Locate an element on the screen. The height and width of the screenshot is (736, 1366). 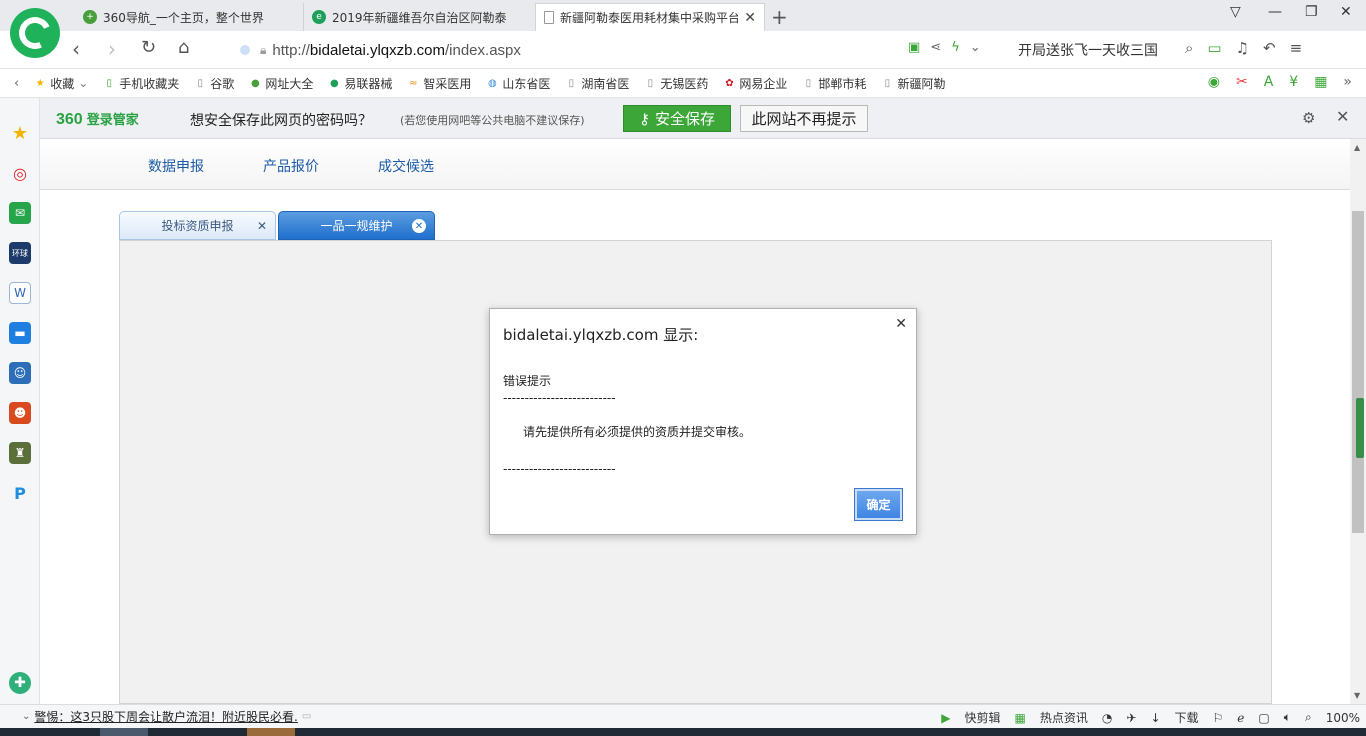
p-app-icon: P is located at coordinates (20, 493).